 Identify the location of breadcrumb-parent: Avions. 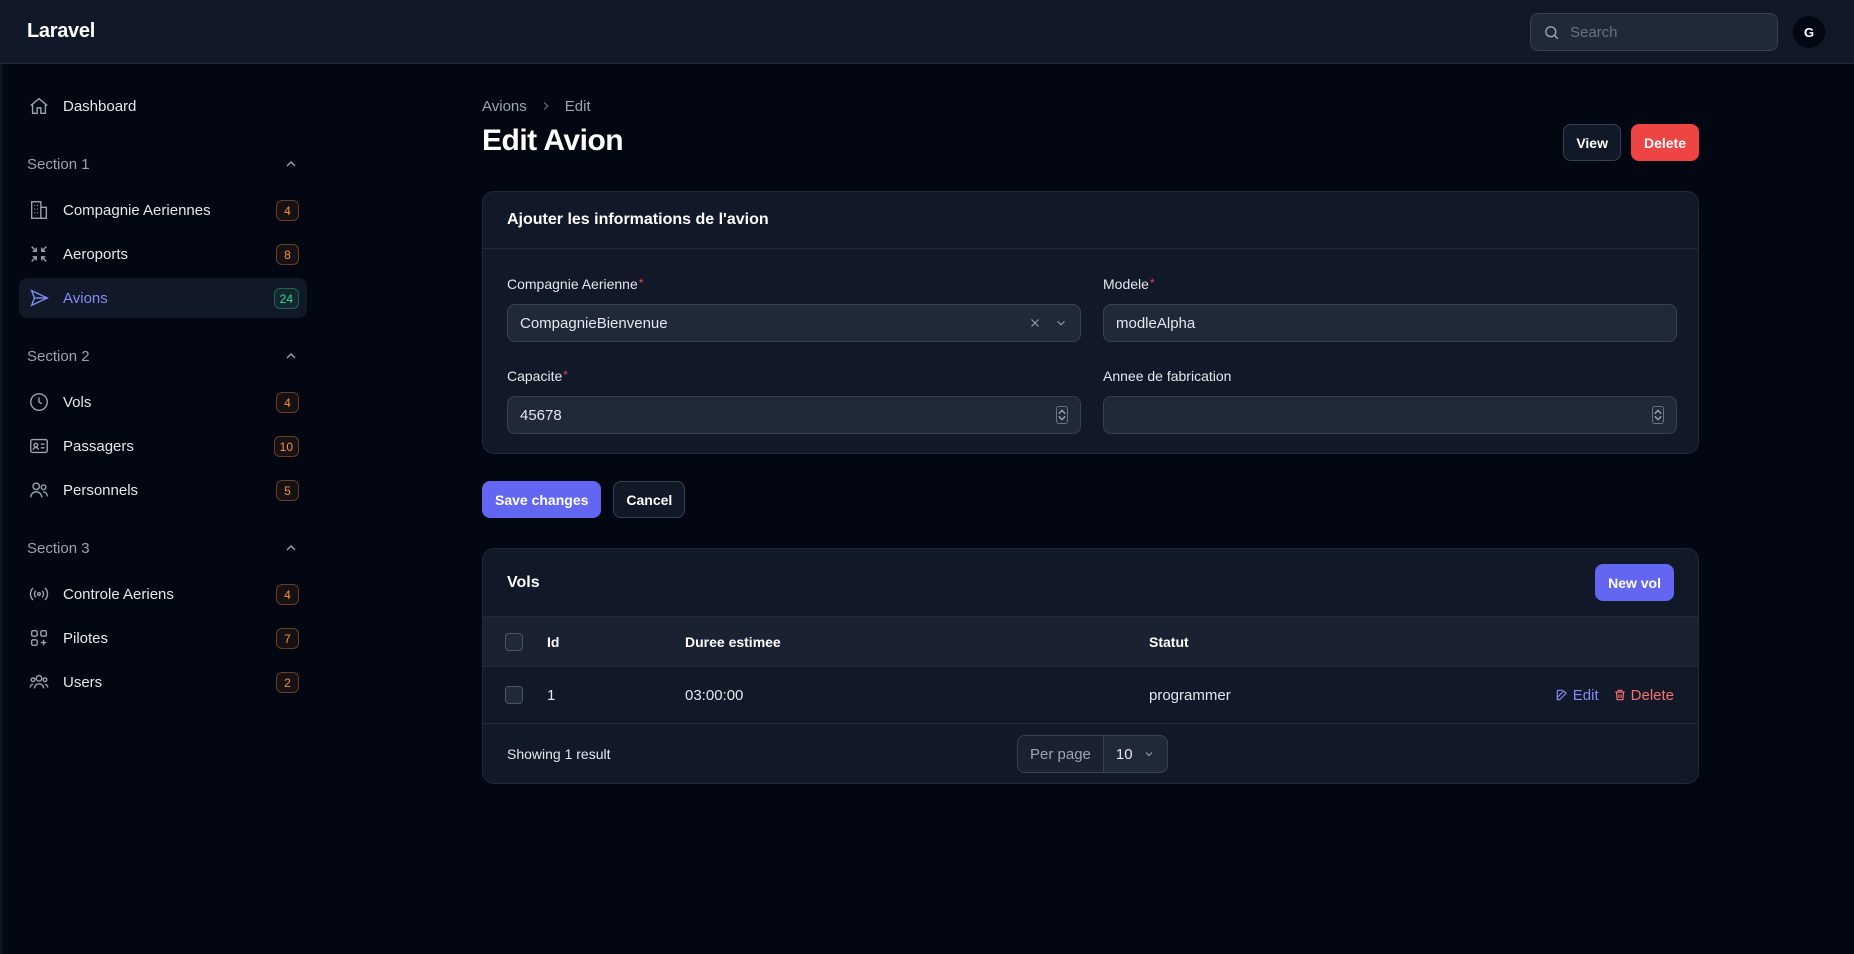
(504, 106).